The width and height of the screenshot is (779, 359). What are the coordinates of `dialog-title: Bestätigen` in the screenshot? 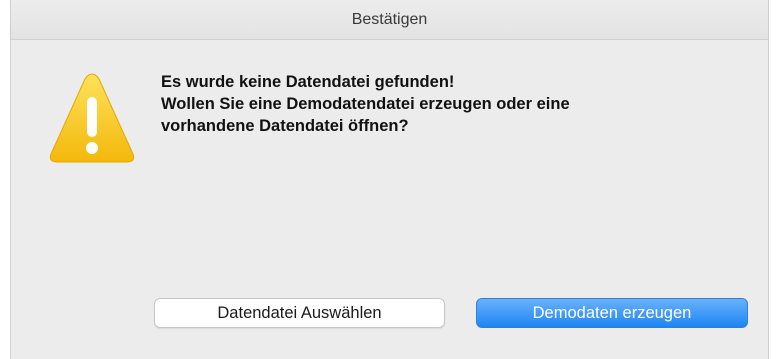 It's located at (389, 19).